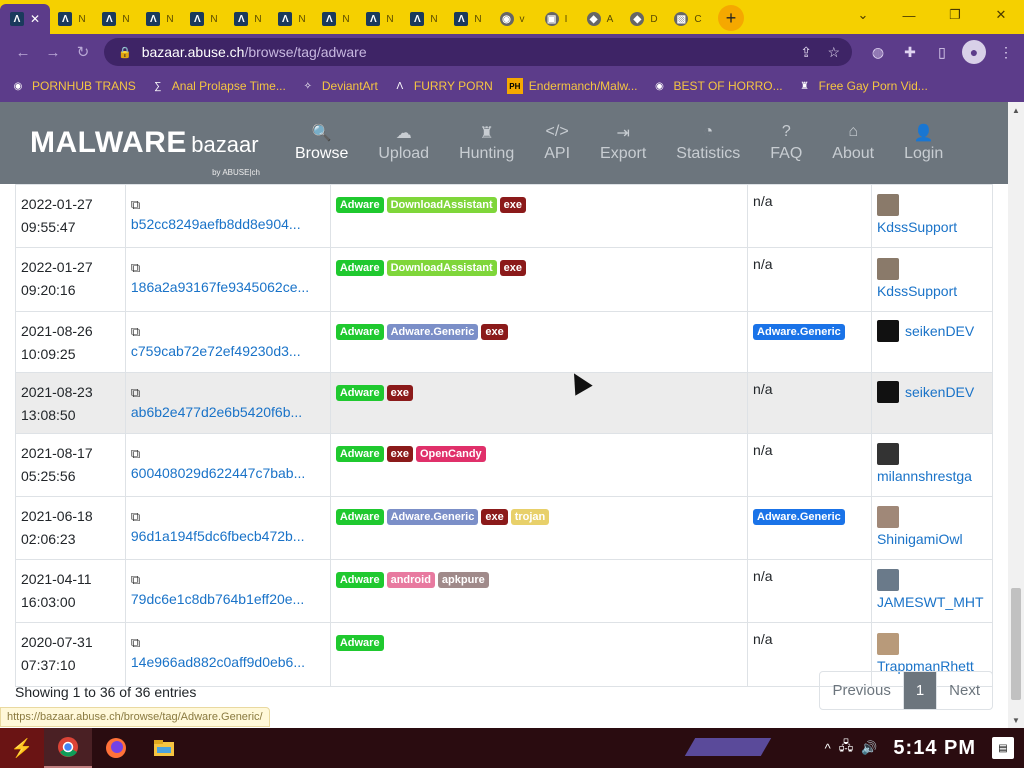 The width and height of the screenshot is (1024, 768). I want to click on volume-icon: 🔊, so click(869, 748).